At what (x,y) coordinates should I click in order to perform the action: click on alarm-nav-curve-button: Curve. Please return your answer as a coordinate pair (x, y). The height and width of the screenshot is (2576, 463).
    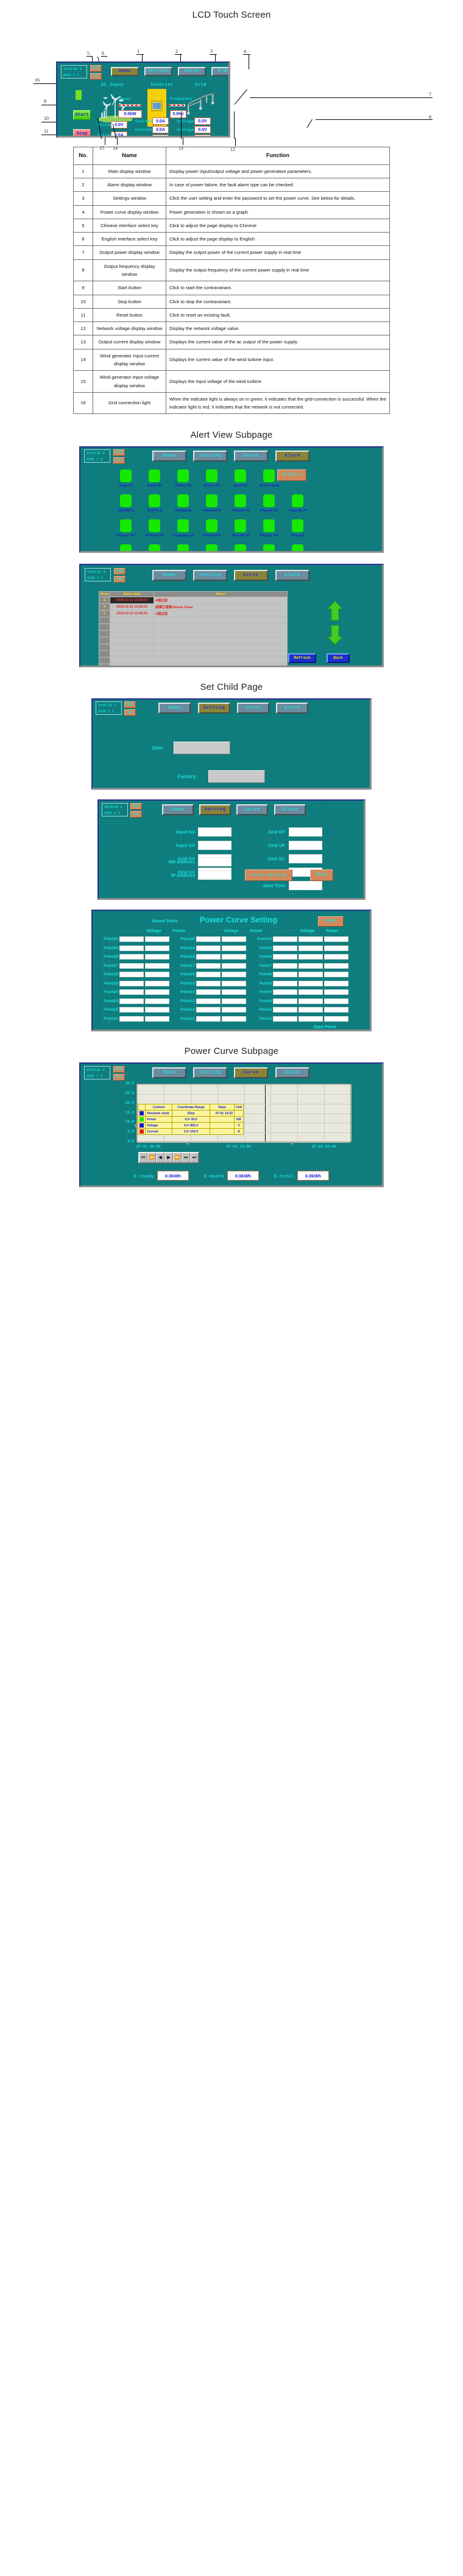
    Looking at the image, I should click on (251, 456).